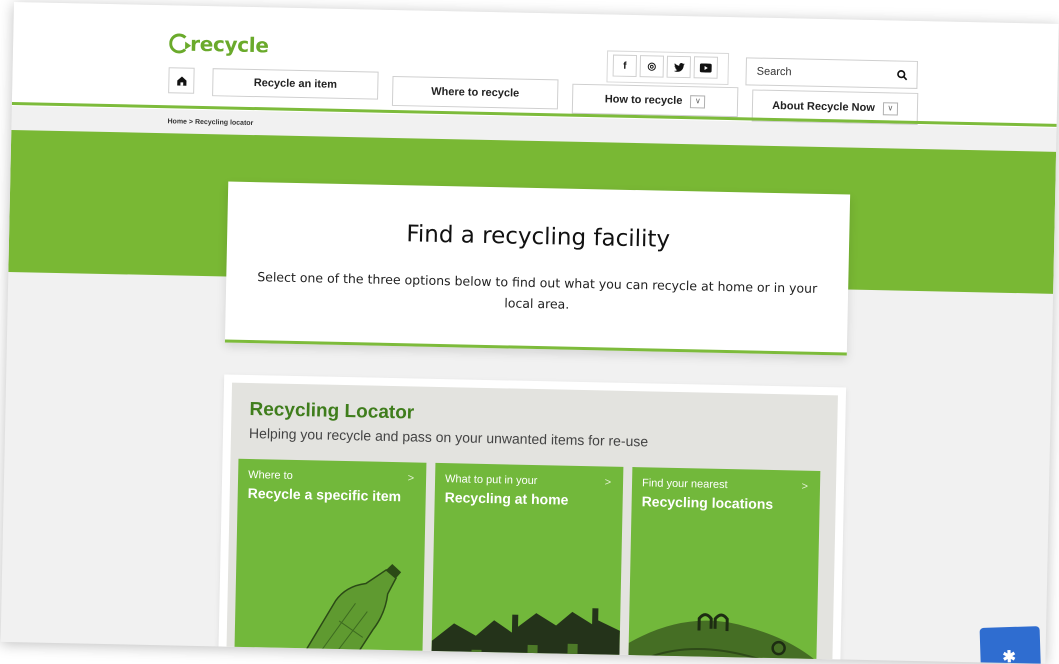  I want to click on site-logo: recycle, so click(218, 44).